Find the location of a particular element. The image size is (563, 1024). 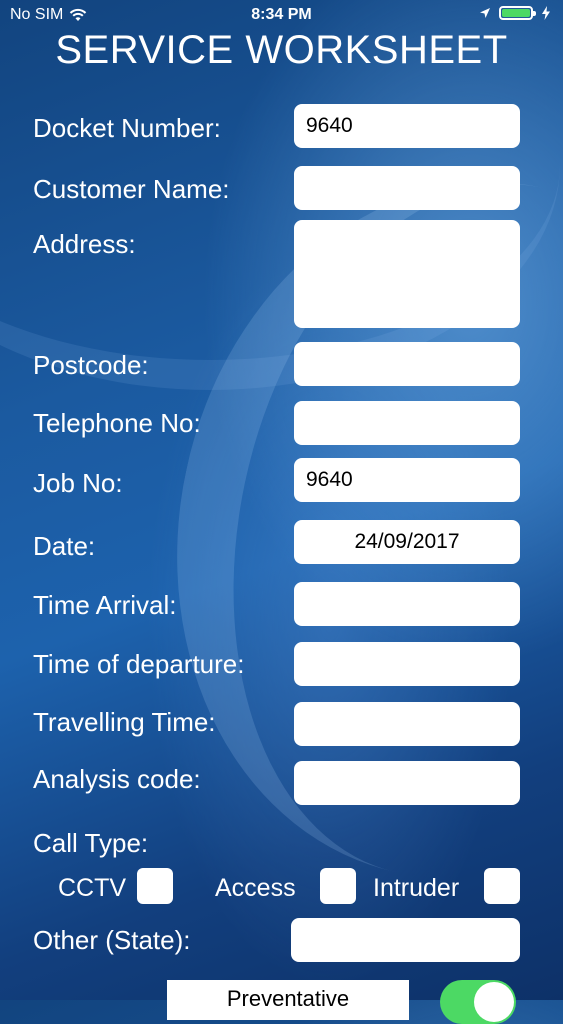

address-field is located at coordinates (407, 274).